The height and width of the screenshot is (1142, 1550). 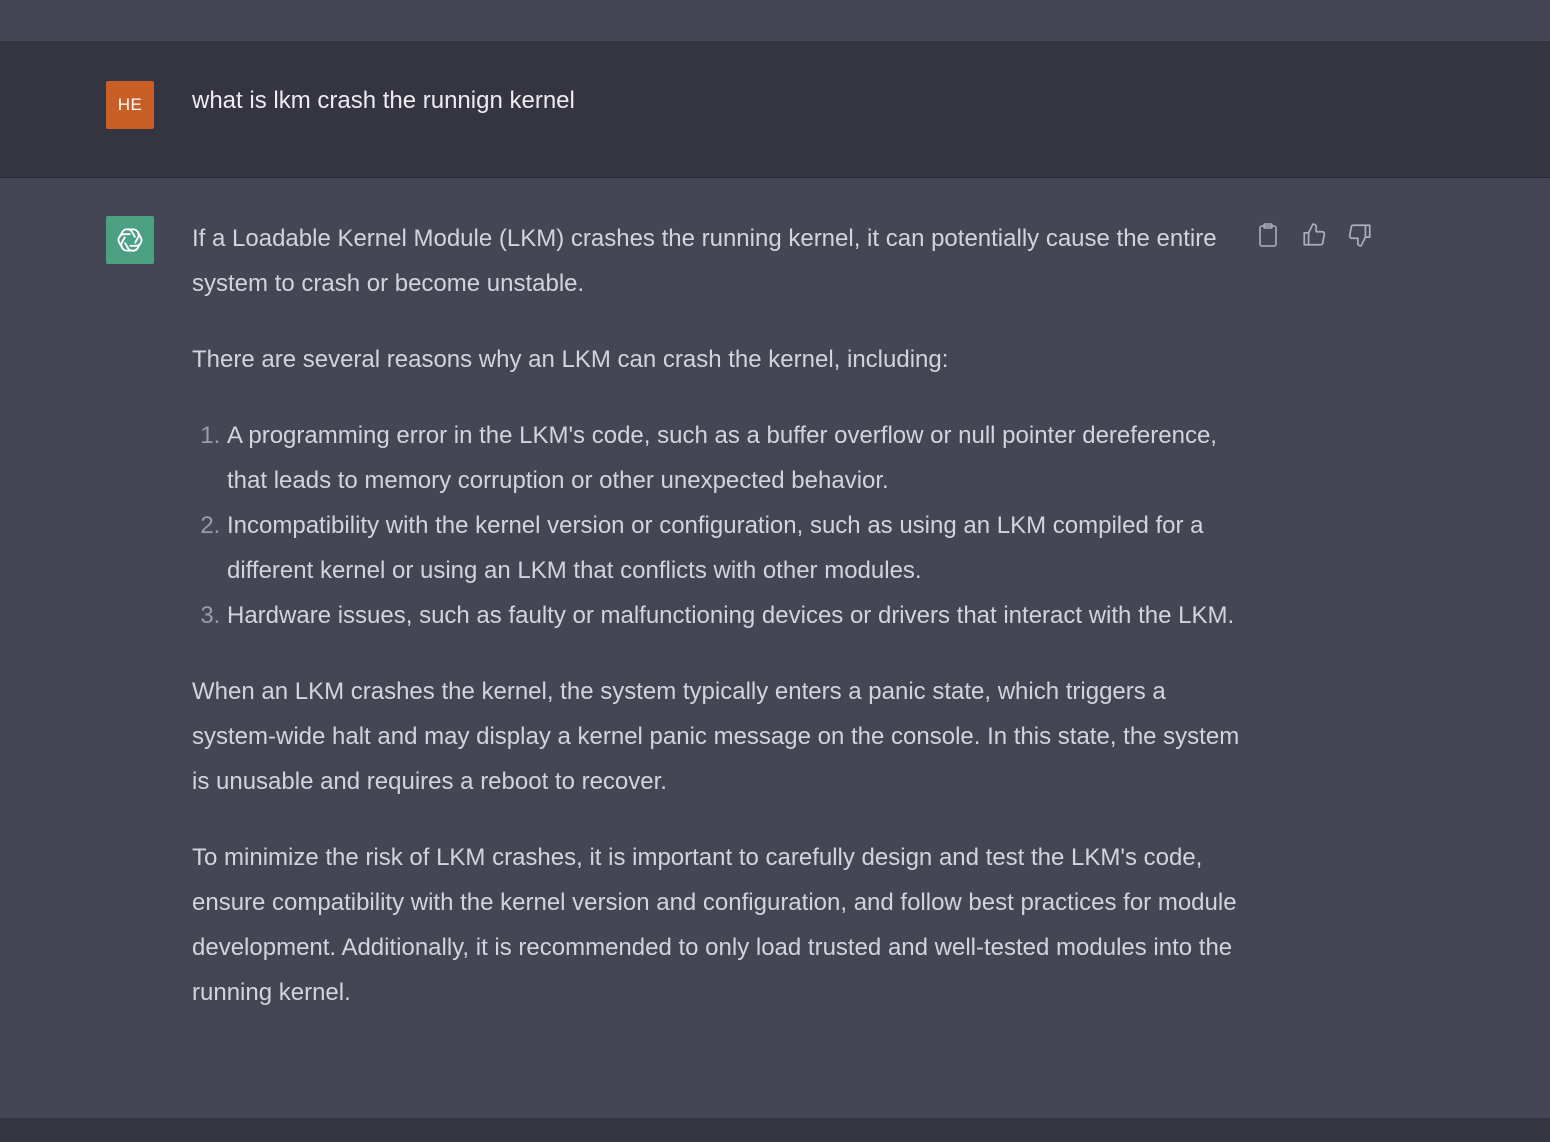 I want to click on assistant-avatar, so click(x=130, y=240).